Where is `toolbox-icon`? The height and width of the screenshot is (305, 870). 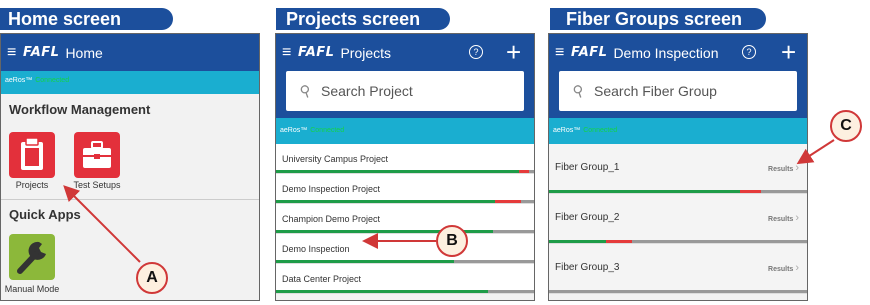 toolbox-icon is located at coordinates (97, 154).